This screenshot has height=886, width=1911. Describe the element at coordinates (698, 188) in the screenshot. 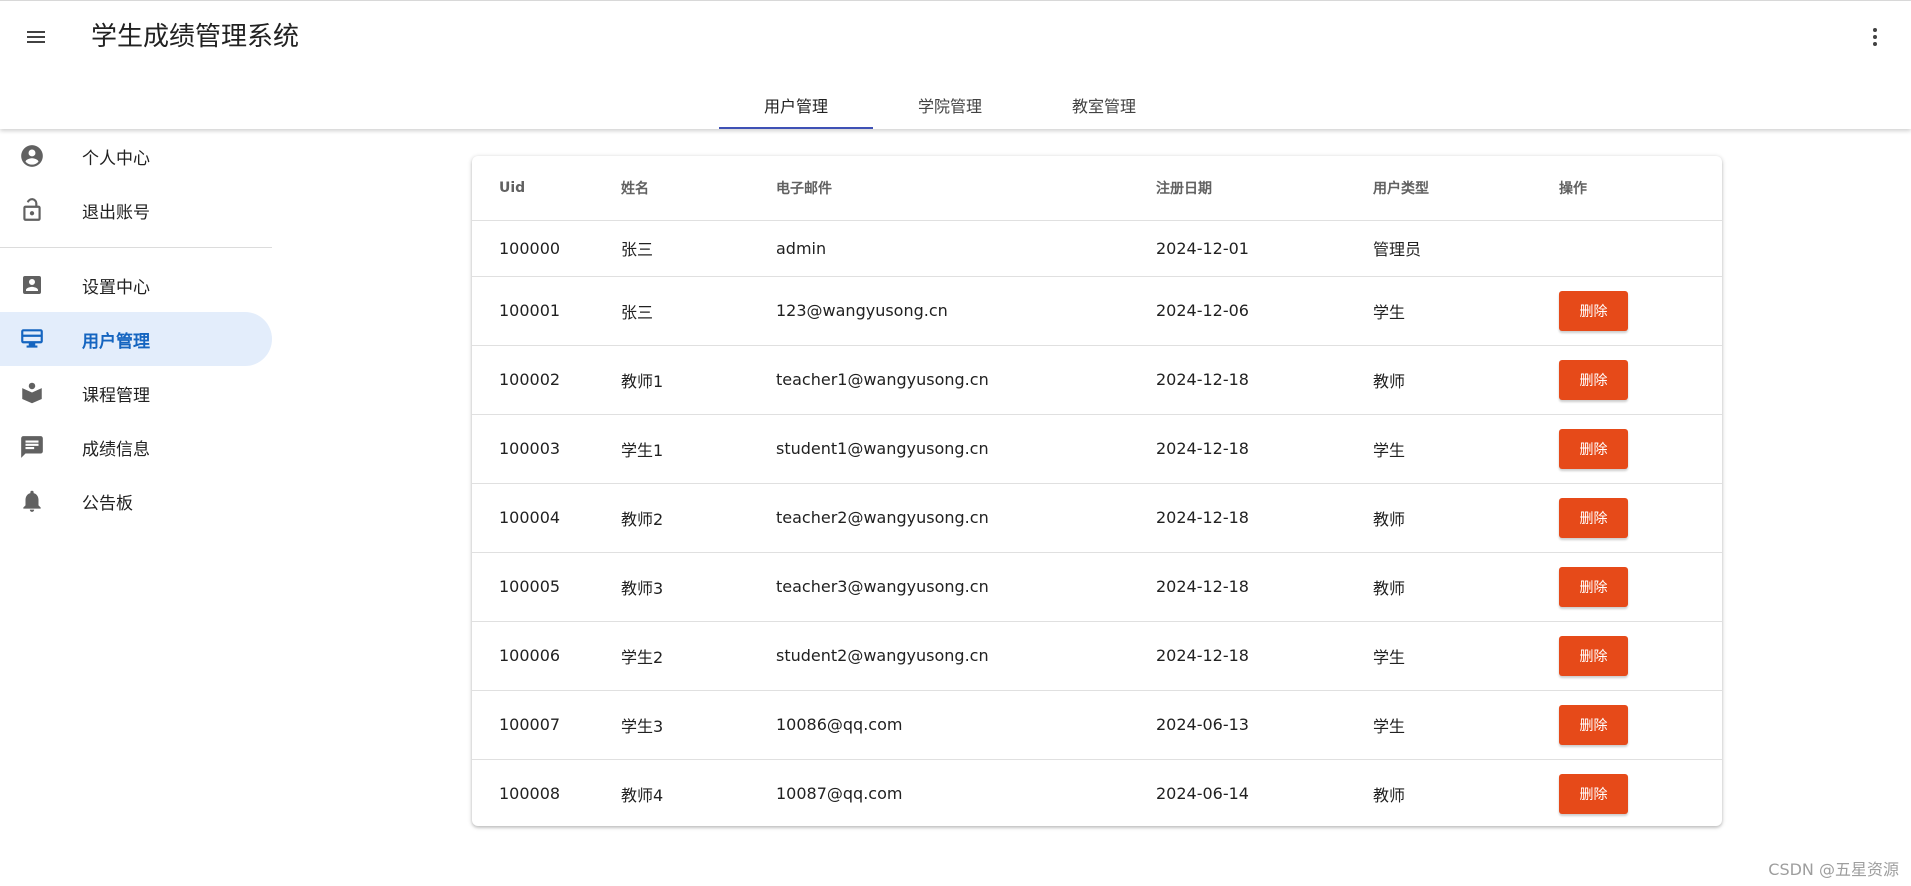

I see `column-header-name: 姓名` at that location.